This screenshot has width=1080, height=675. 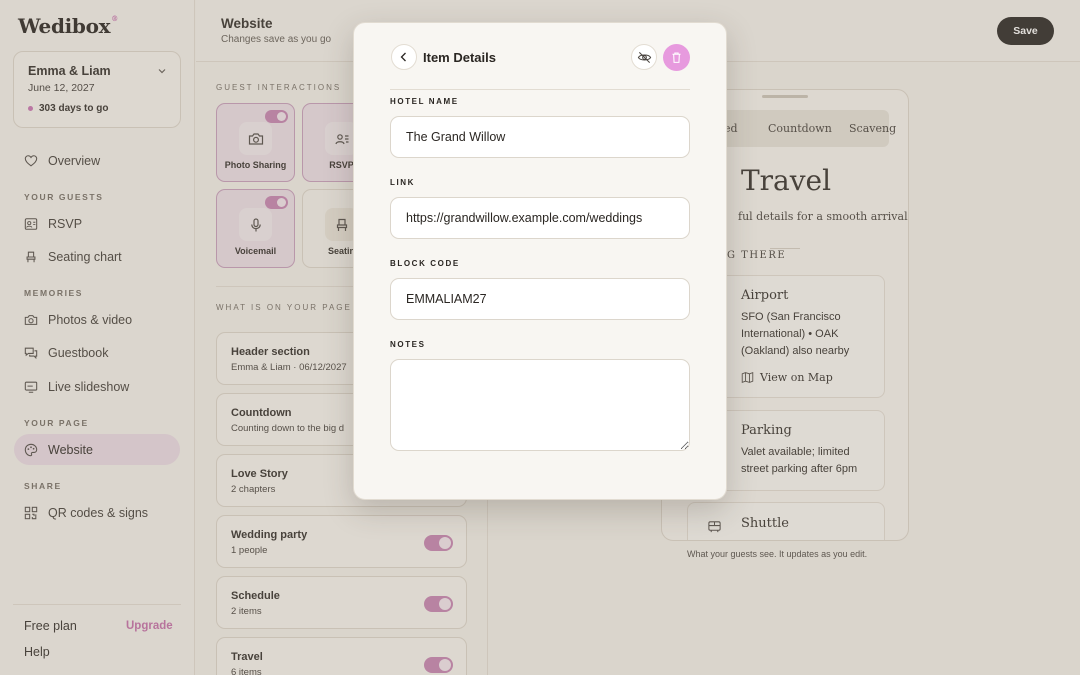 I want to click on chevron-left-icon, so click(x=403, y=57).